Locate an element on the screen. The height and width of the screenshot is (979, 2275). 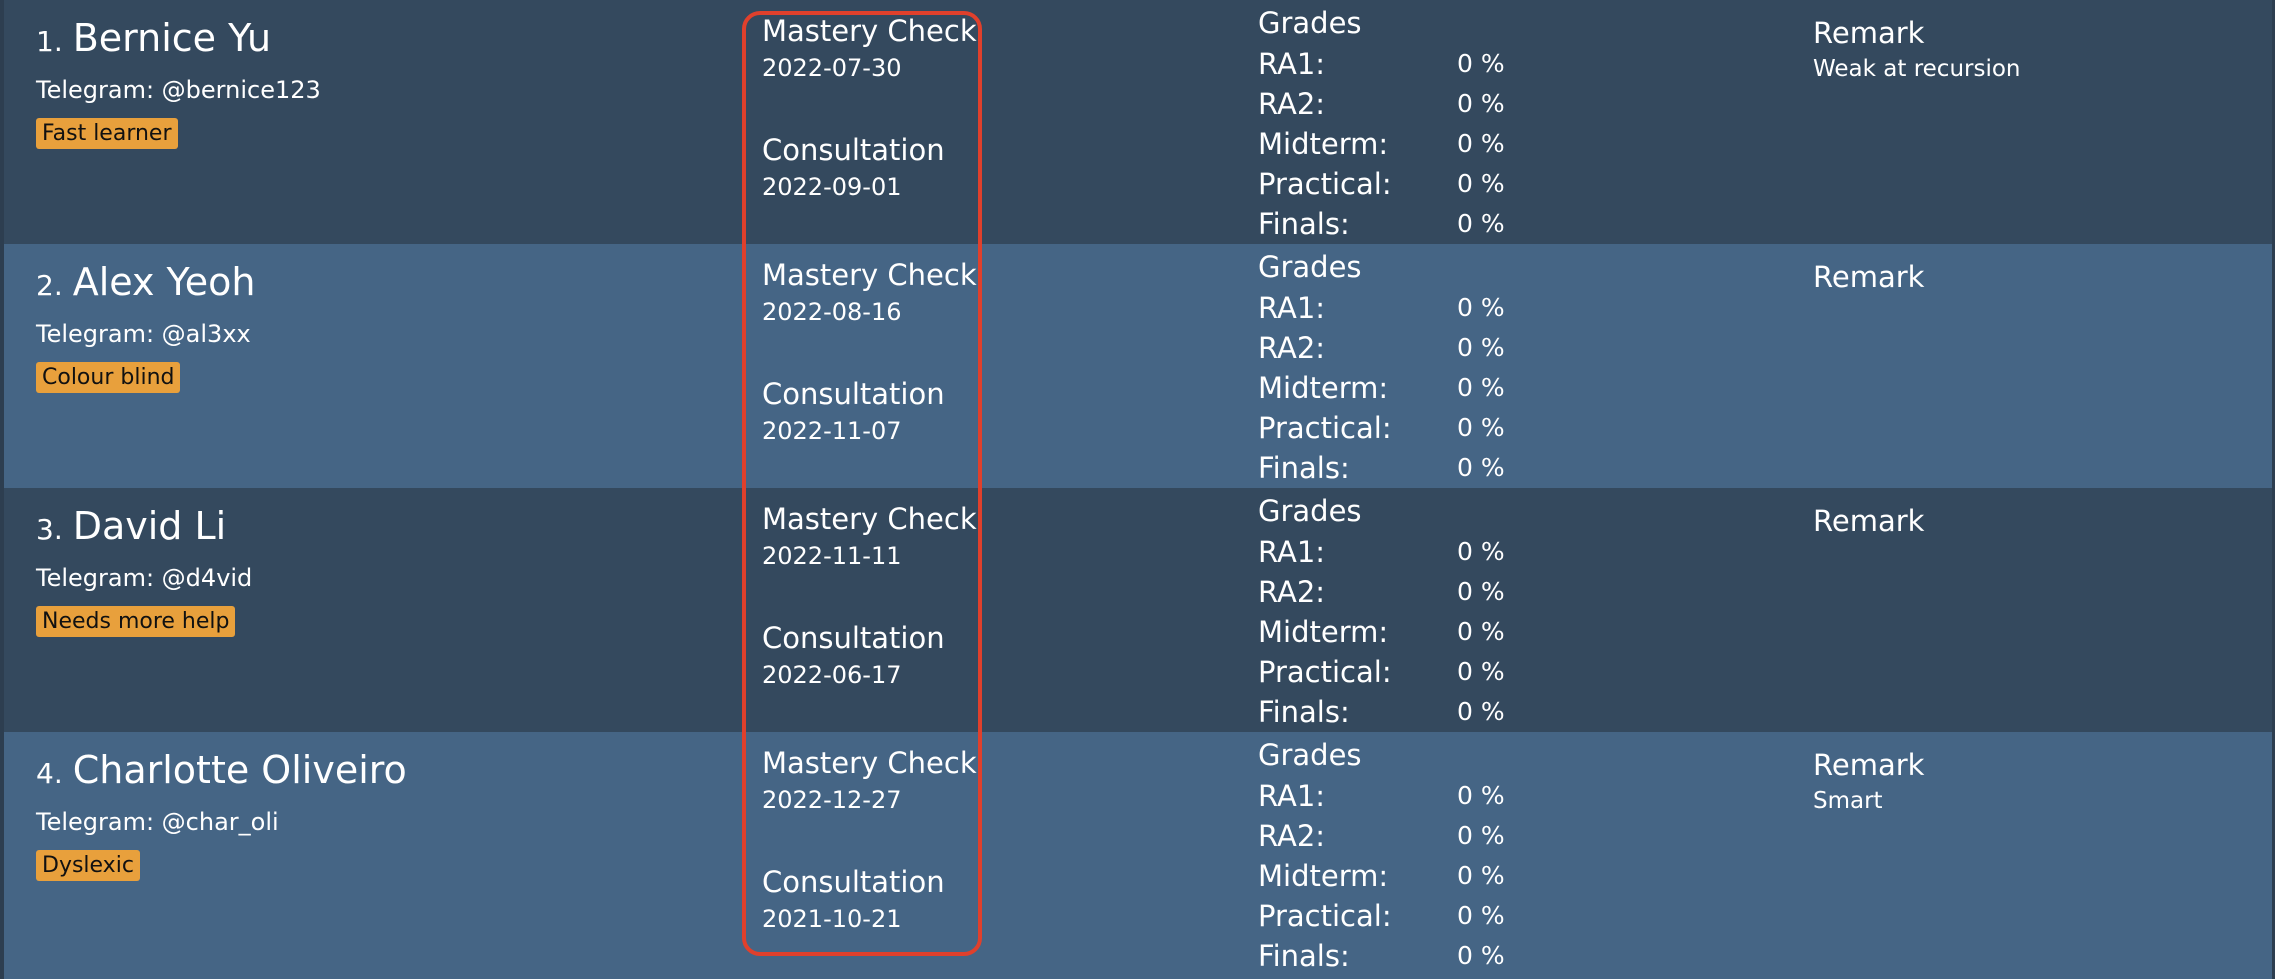
remark-text: Smart is located at coordinates (1848, 801).